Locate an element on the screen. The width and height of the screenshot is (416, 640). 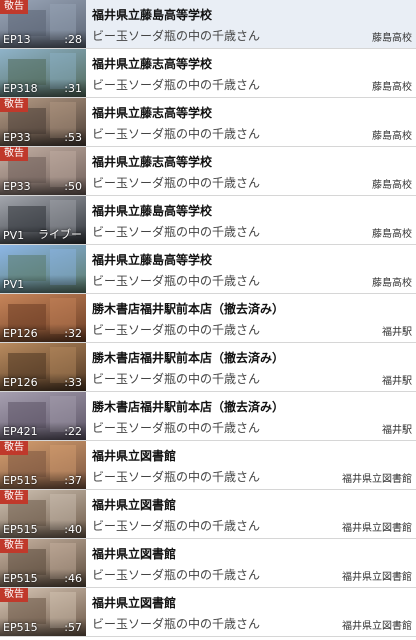
list-item: 敬告 EP33 :53 福井県立藤志高等学校ビー玉ソーダ瓶の中の千歳さん 藤島高校 is located at coordinates (208, 122).